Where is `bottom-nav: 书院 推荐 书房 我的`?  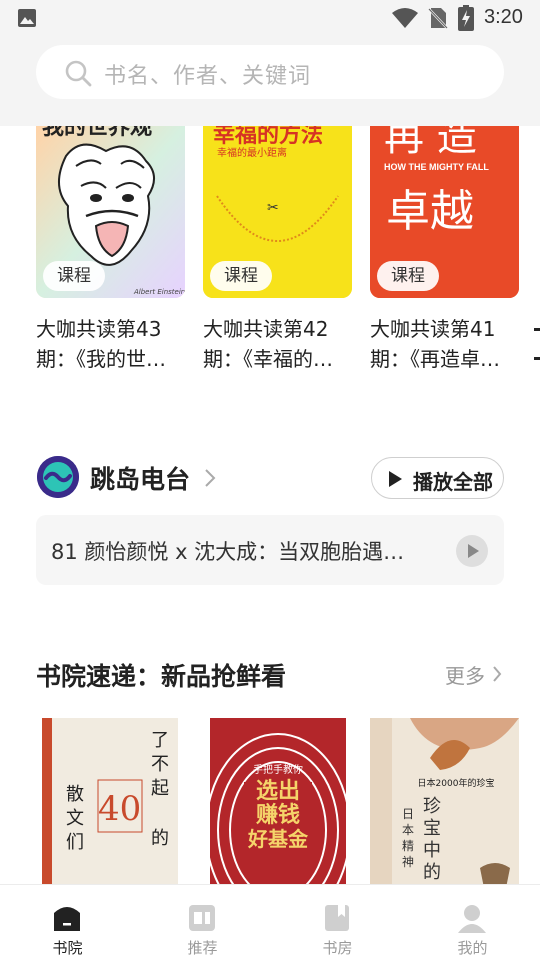
bottom-nav: 书院 推荐 书房 我的 is located at coordinates (270, 922).